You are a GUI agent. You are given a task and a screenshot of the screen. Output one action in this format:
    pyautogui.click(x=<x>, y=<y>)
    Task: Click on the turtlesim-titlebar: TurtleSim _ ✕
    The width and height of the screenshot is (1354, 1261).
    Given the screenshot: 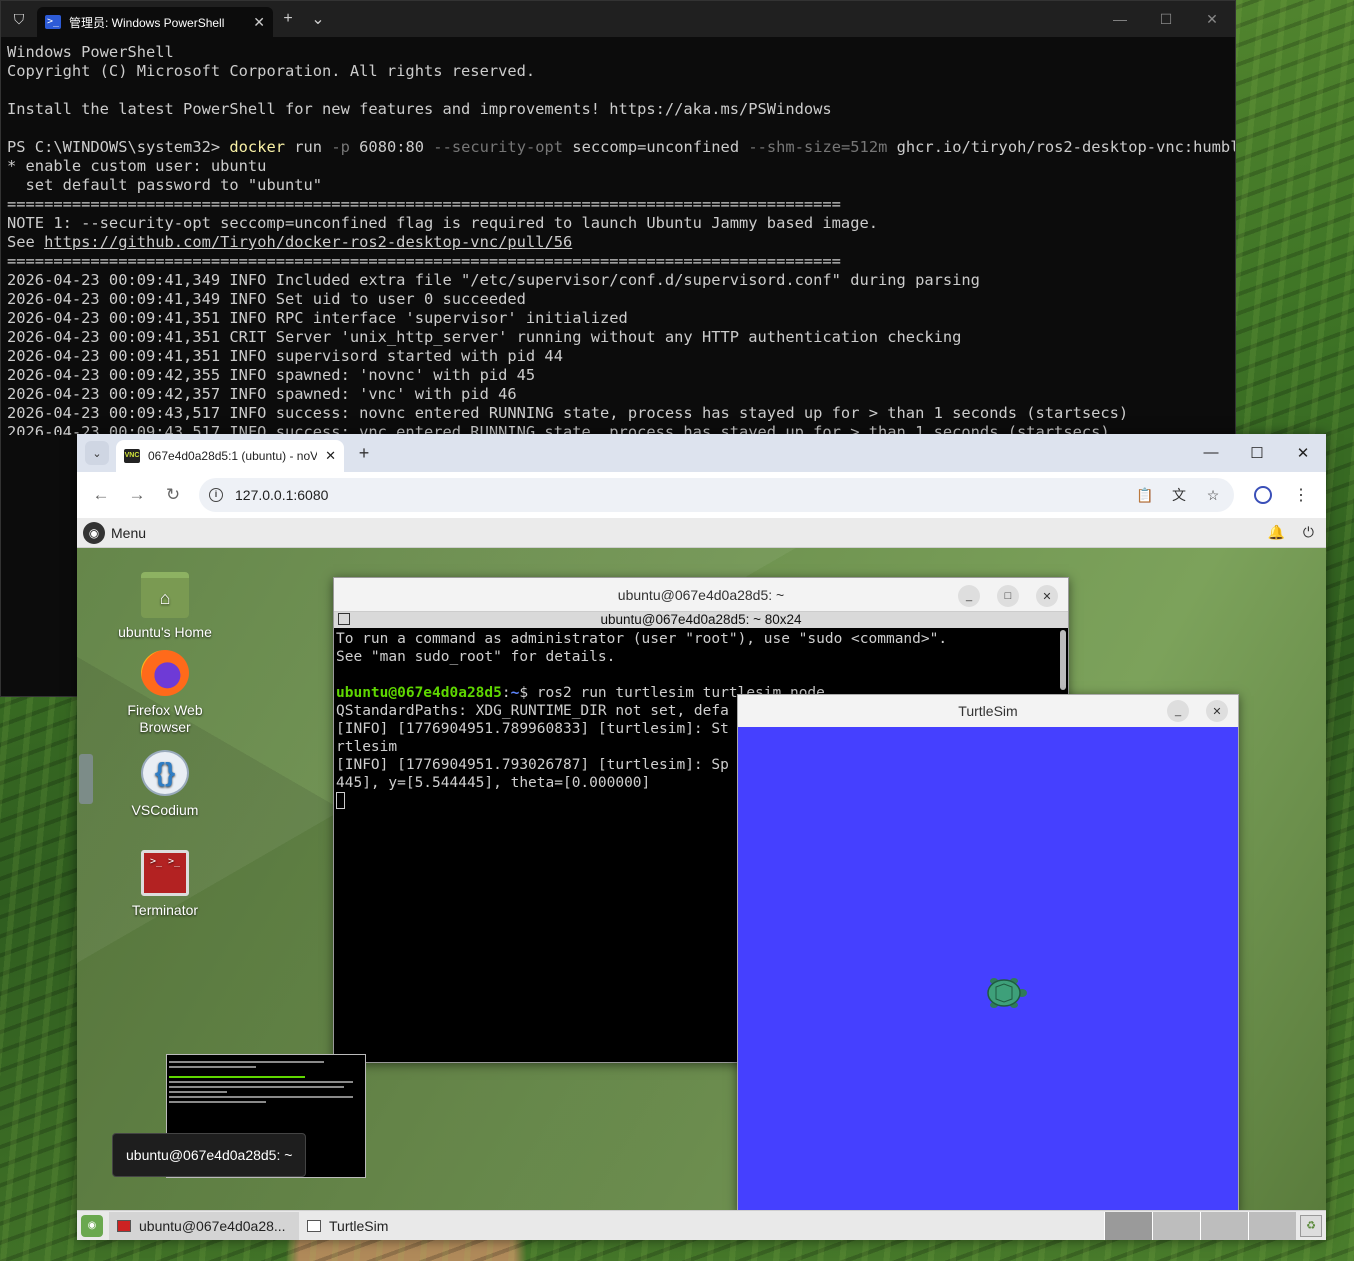 What is the action you would take?
    pyautogui.click(x=988, y=711)
    